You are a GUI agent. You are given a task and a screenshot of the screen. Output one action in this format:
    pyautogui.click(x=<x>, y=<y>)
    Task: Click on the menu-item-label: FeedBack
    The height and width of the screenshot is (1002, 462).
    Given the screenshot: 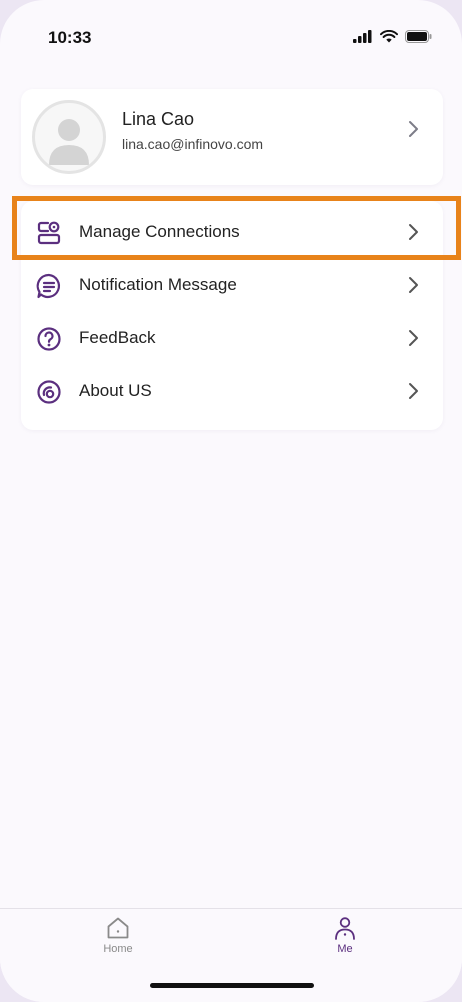 What is the action you would take?
    pyautogui.click(x=117, y=337)
    